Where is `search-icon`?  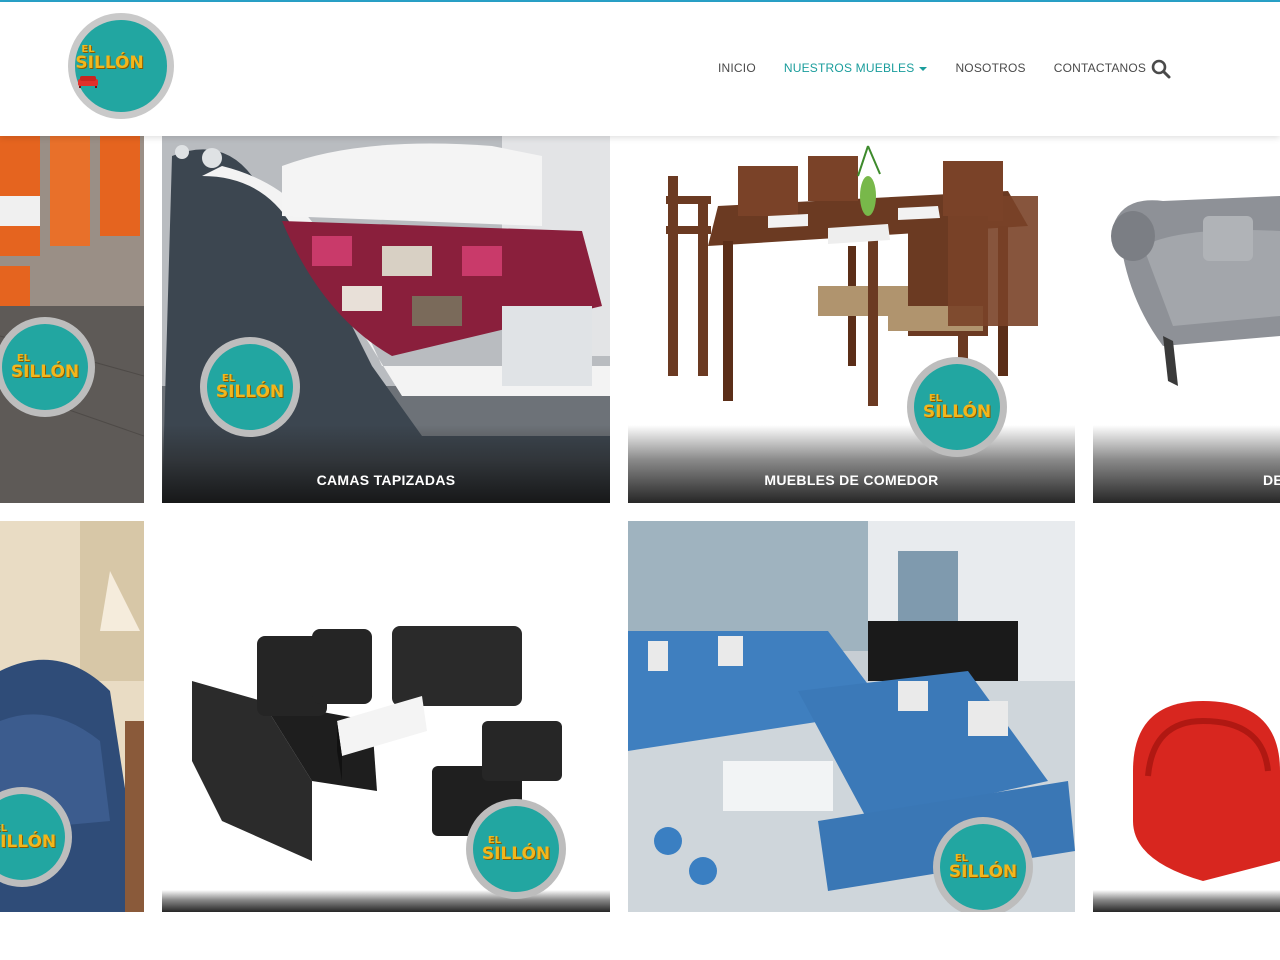
search-icon is located at coordinates (1161, 69).